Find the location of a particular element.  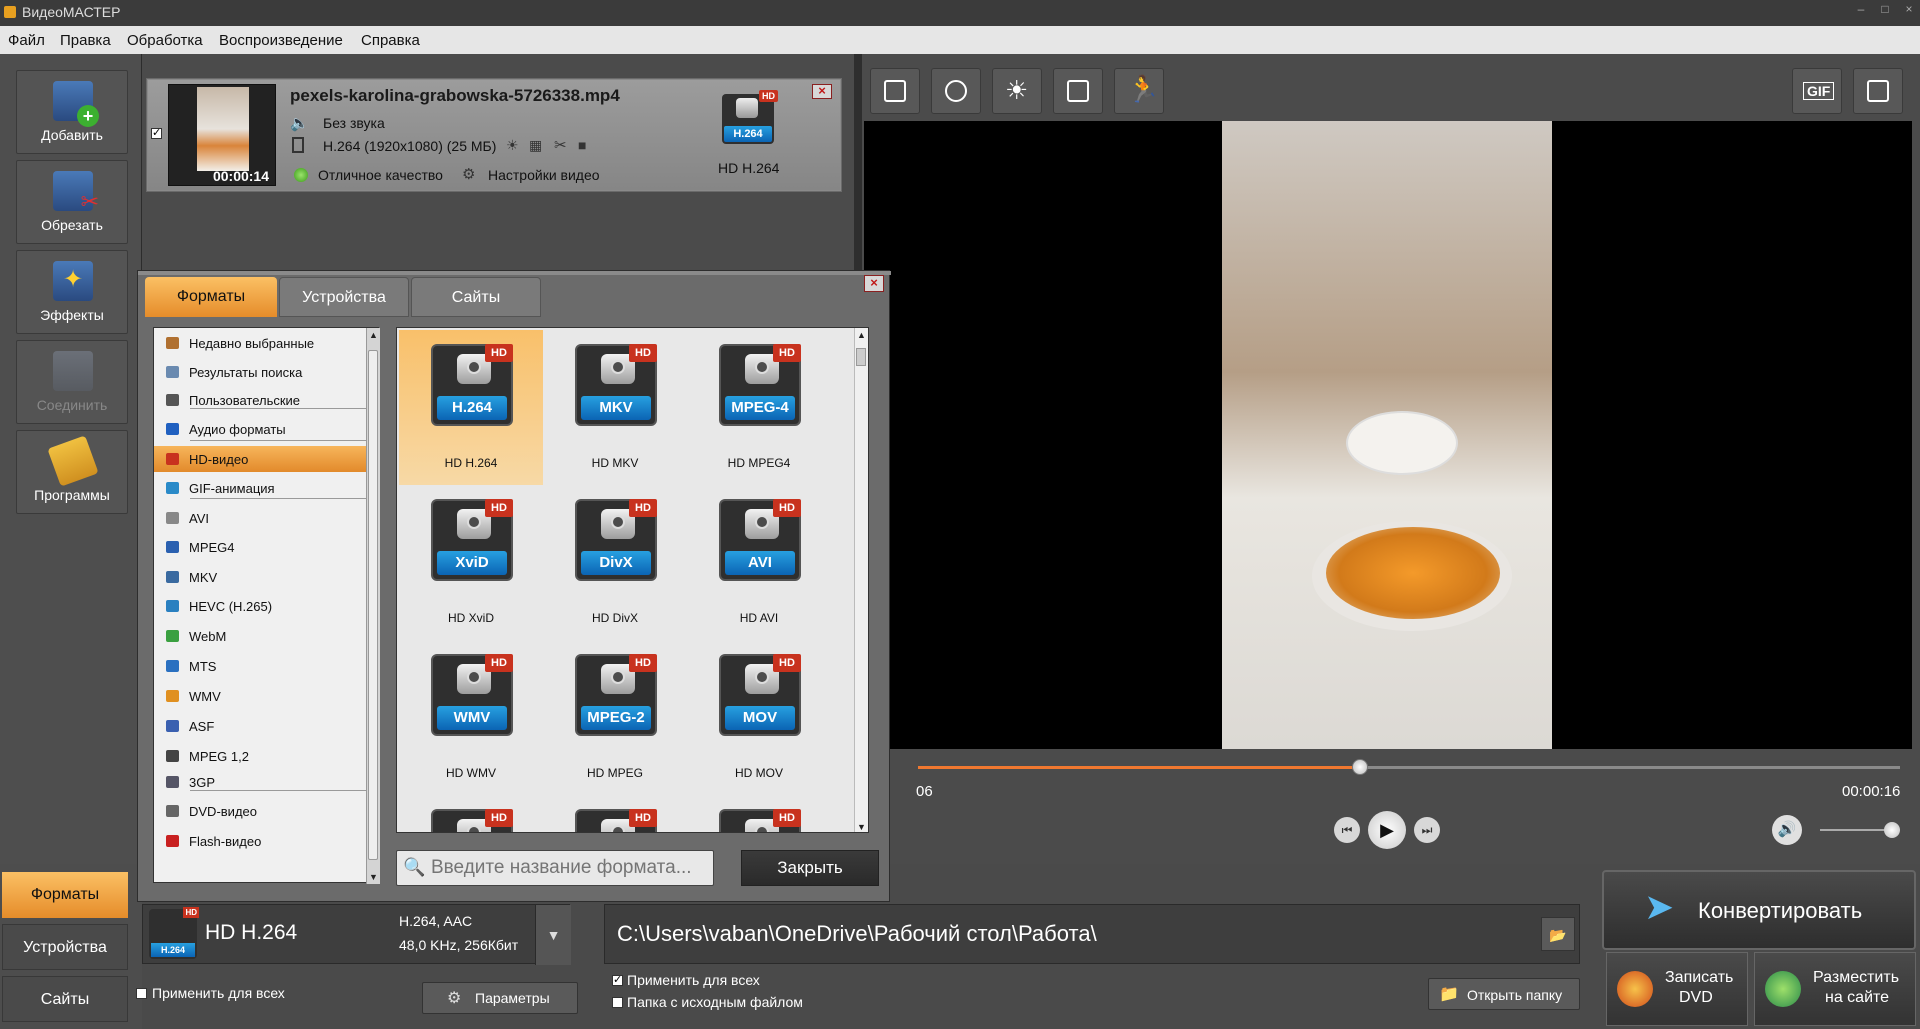

format-camera-icon: AVI HD is located at coordinates (760, 540).